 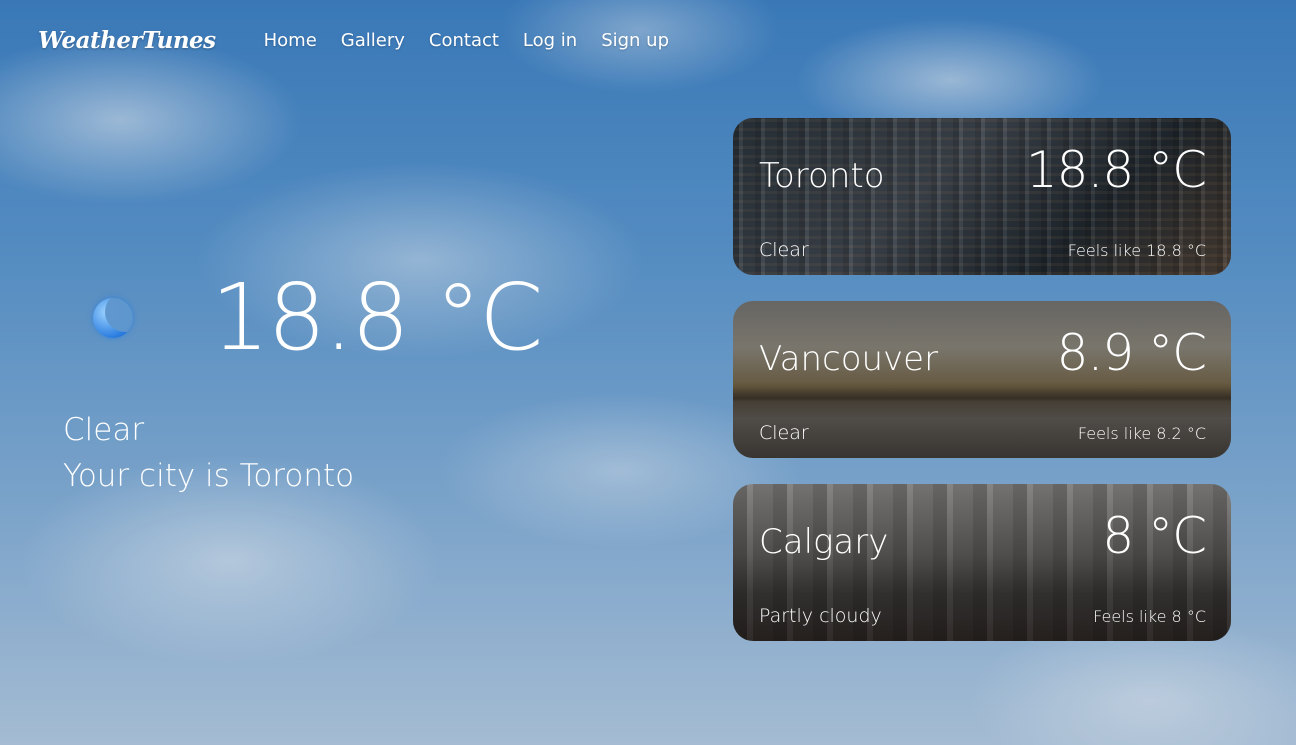 What do you see at coordinates (982, 250) in the screenshot?
I see `card-bottom-row: Clear Feels like 18.8 °C` at bounding box center [982, 250].